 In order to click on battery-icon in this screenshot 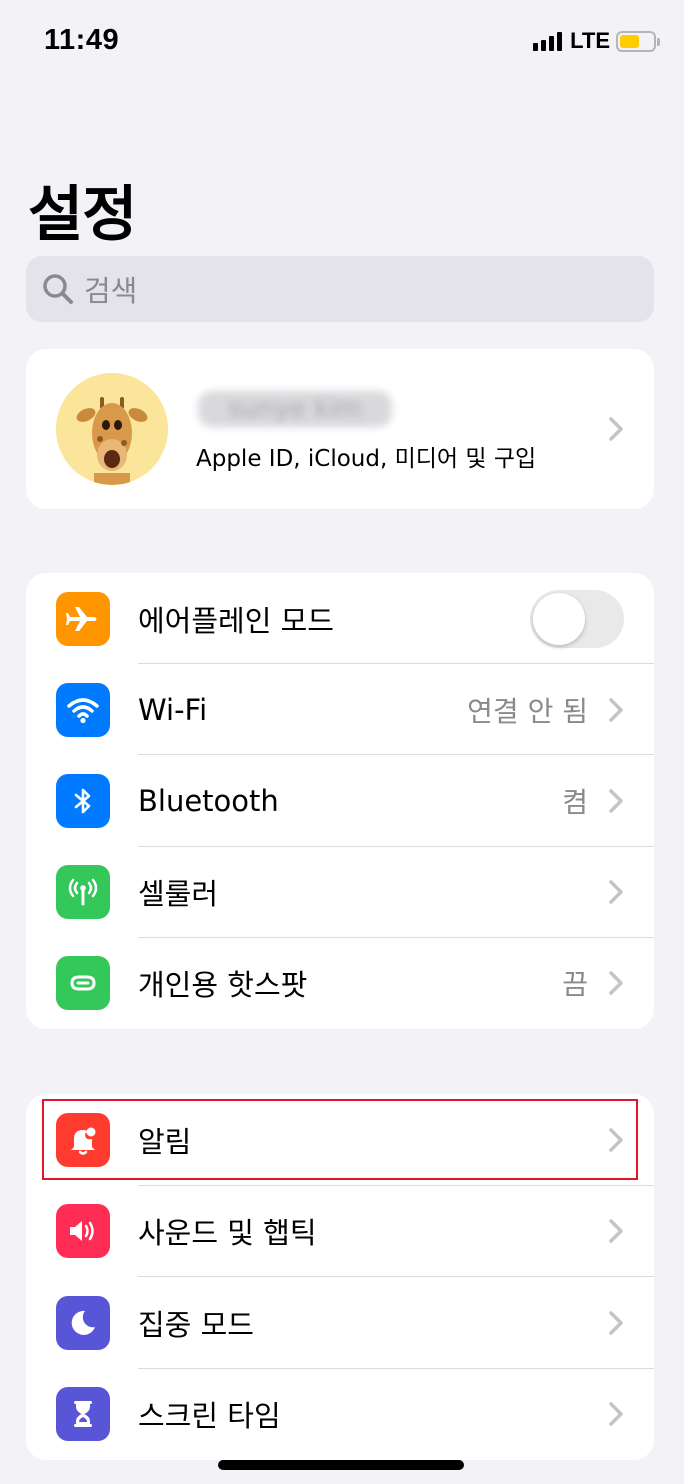, I will do `click(638, 41)`.